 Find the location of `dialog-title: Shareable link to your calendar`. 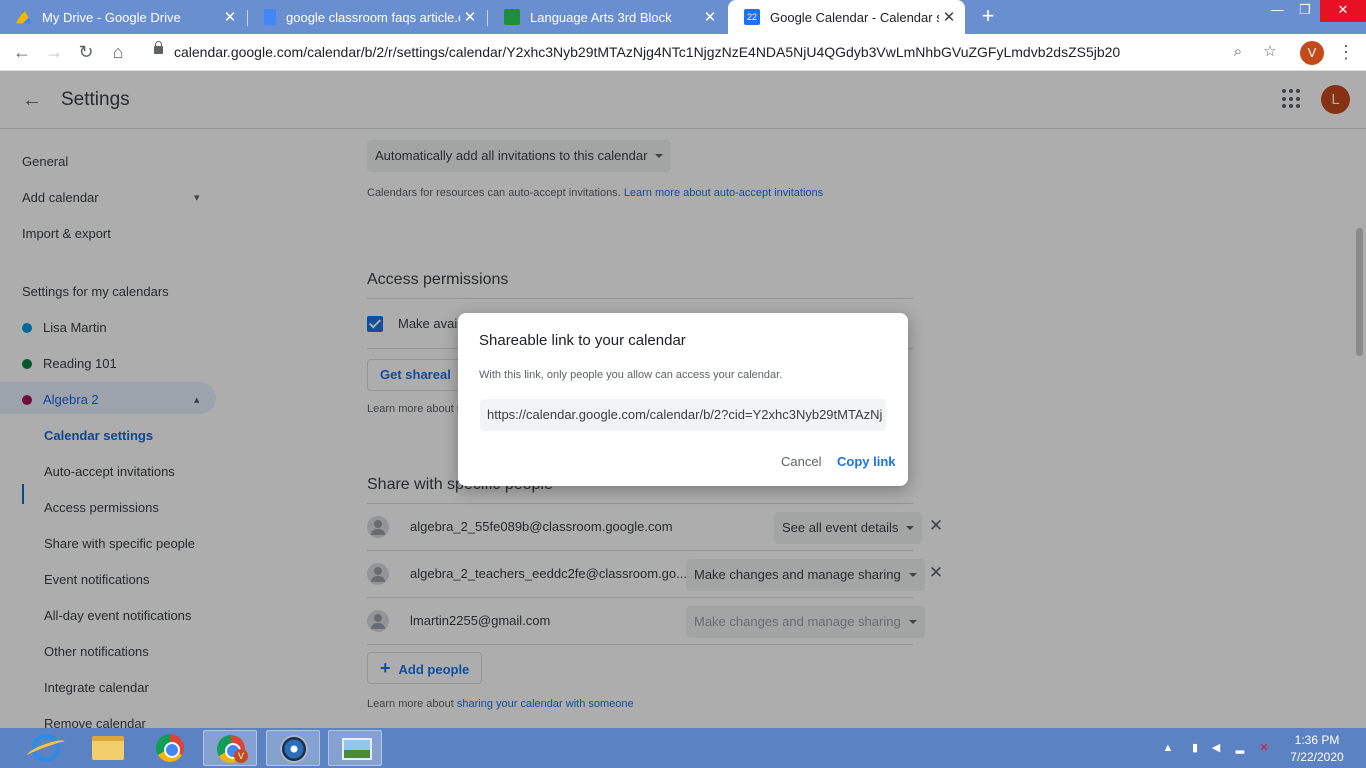

dialog-title: Shareable link to your calendar is located at coordinates (582, 340).